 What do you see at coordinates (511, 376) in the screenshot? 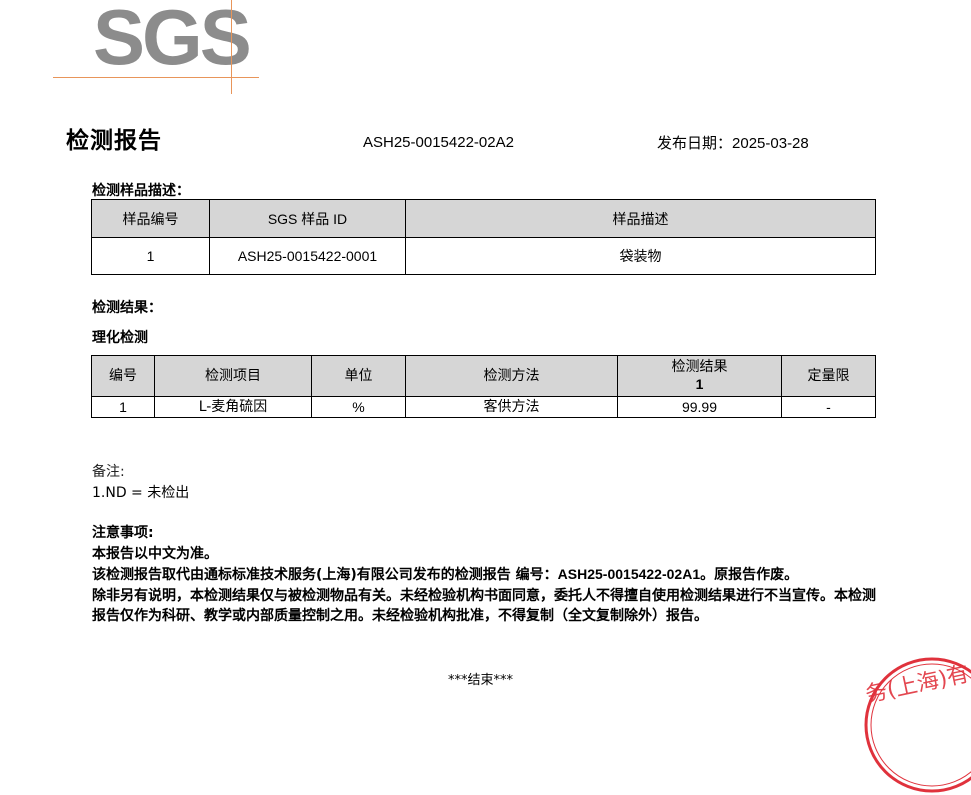
I see `column-header: 检测方法` at bounding box center [511, 376].